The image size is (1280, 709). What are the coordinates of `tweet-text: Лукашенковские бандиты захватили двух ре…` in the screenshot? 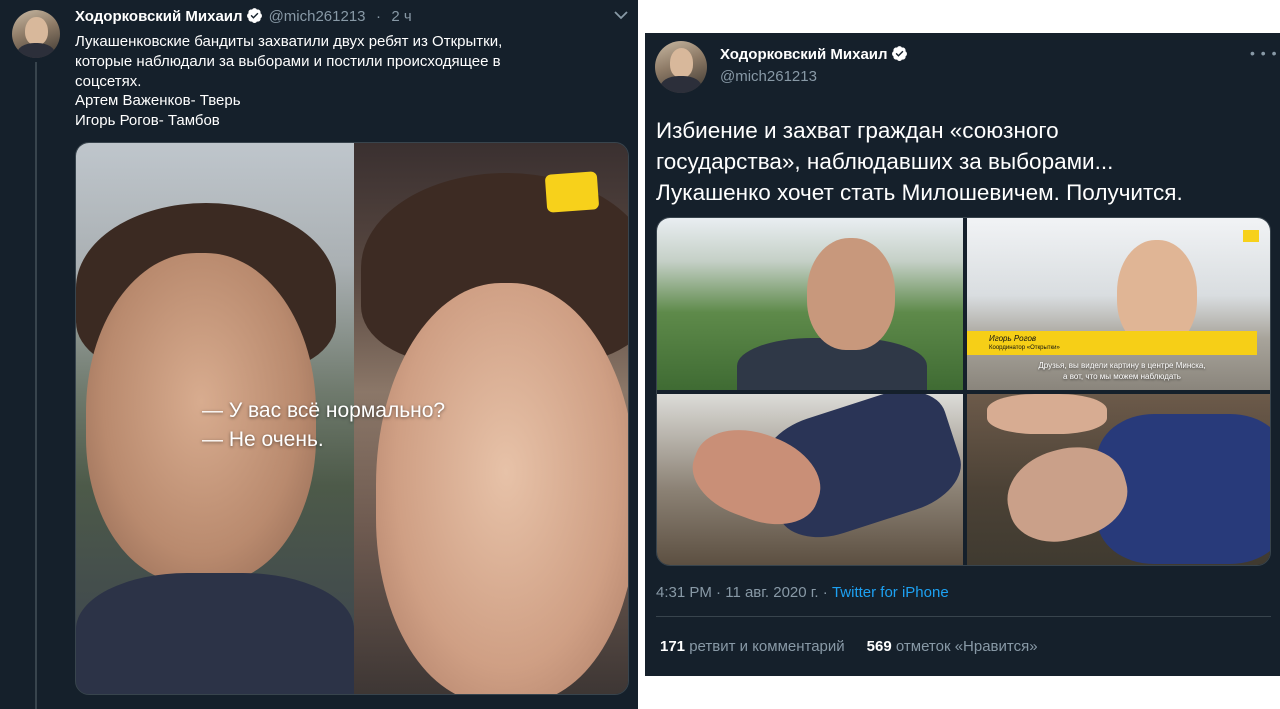 It's located at (347, 81).